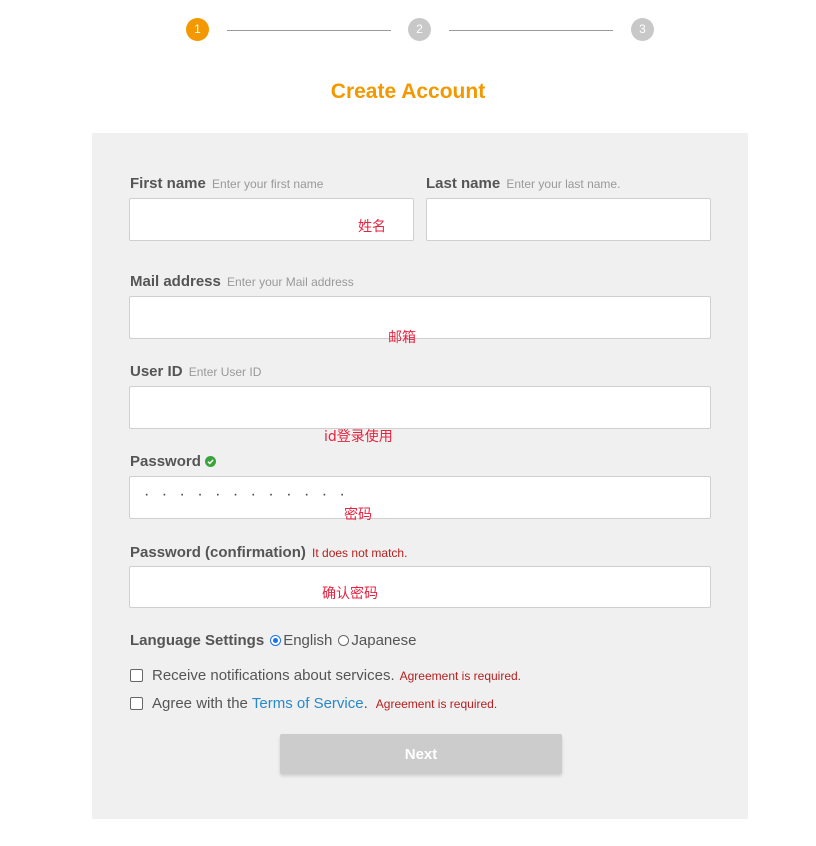 The image size is (816, 846). What do you see at coordinates (350, 594) in the screenshot?
I see `annotation-password-confirm: 确认密码` at bounding box center [350, 594].